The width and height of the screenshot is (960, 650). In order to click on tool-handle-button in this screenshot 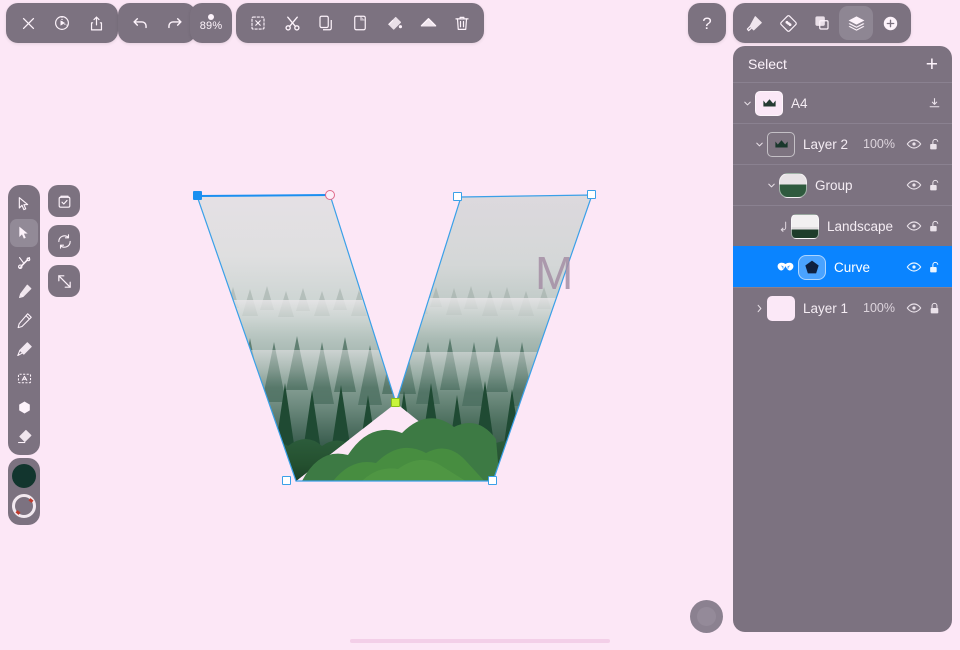, I will do `click(706, 616)`.